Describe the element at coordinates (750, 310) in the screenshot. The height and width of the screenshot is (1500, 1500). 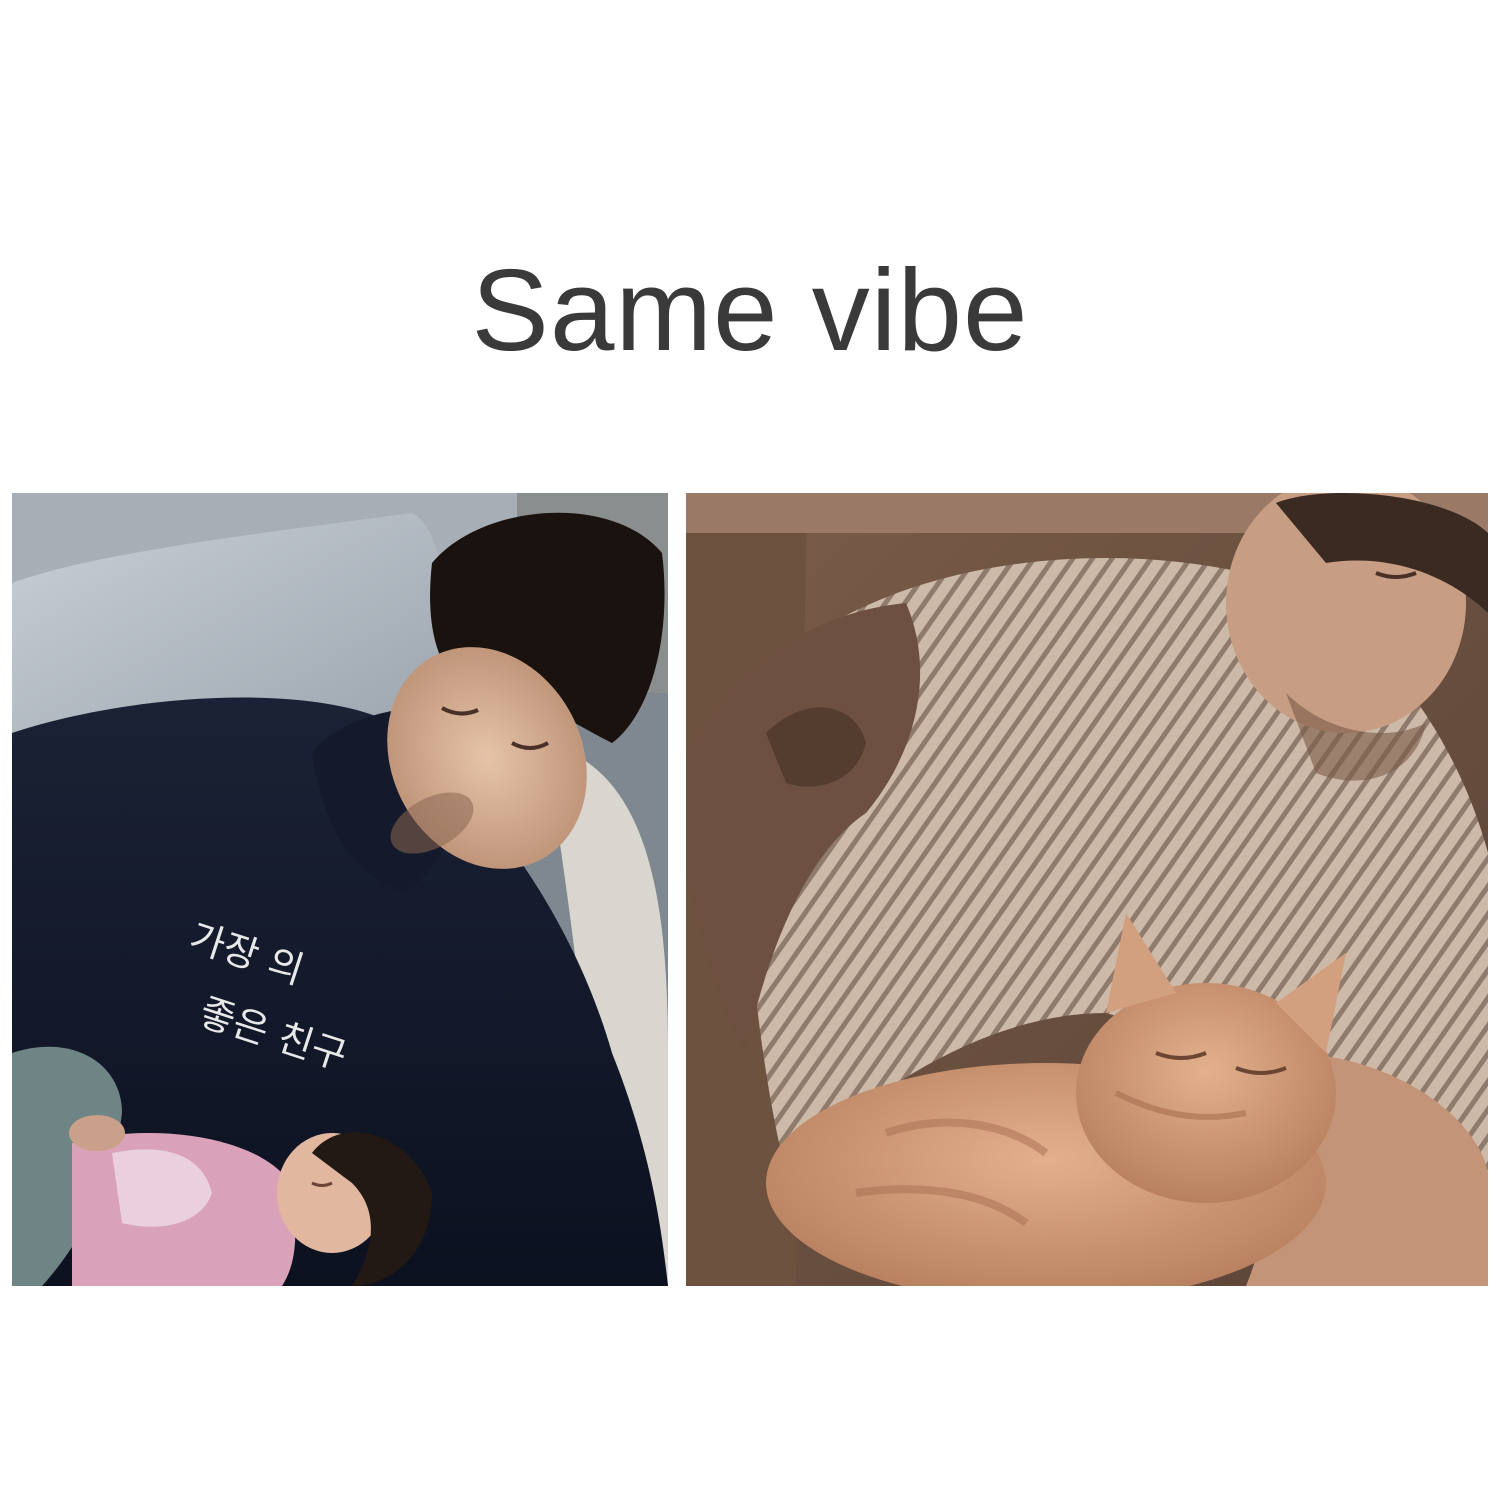
I see `meme-caption: Same vibe` at that location.